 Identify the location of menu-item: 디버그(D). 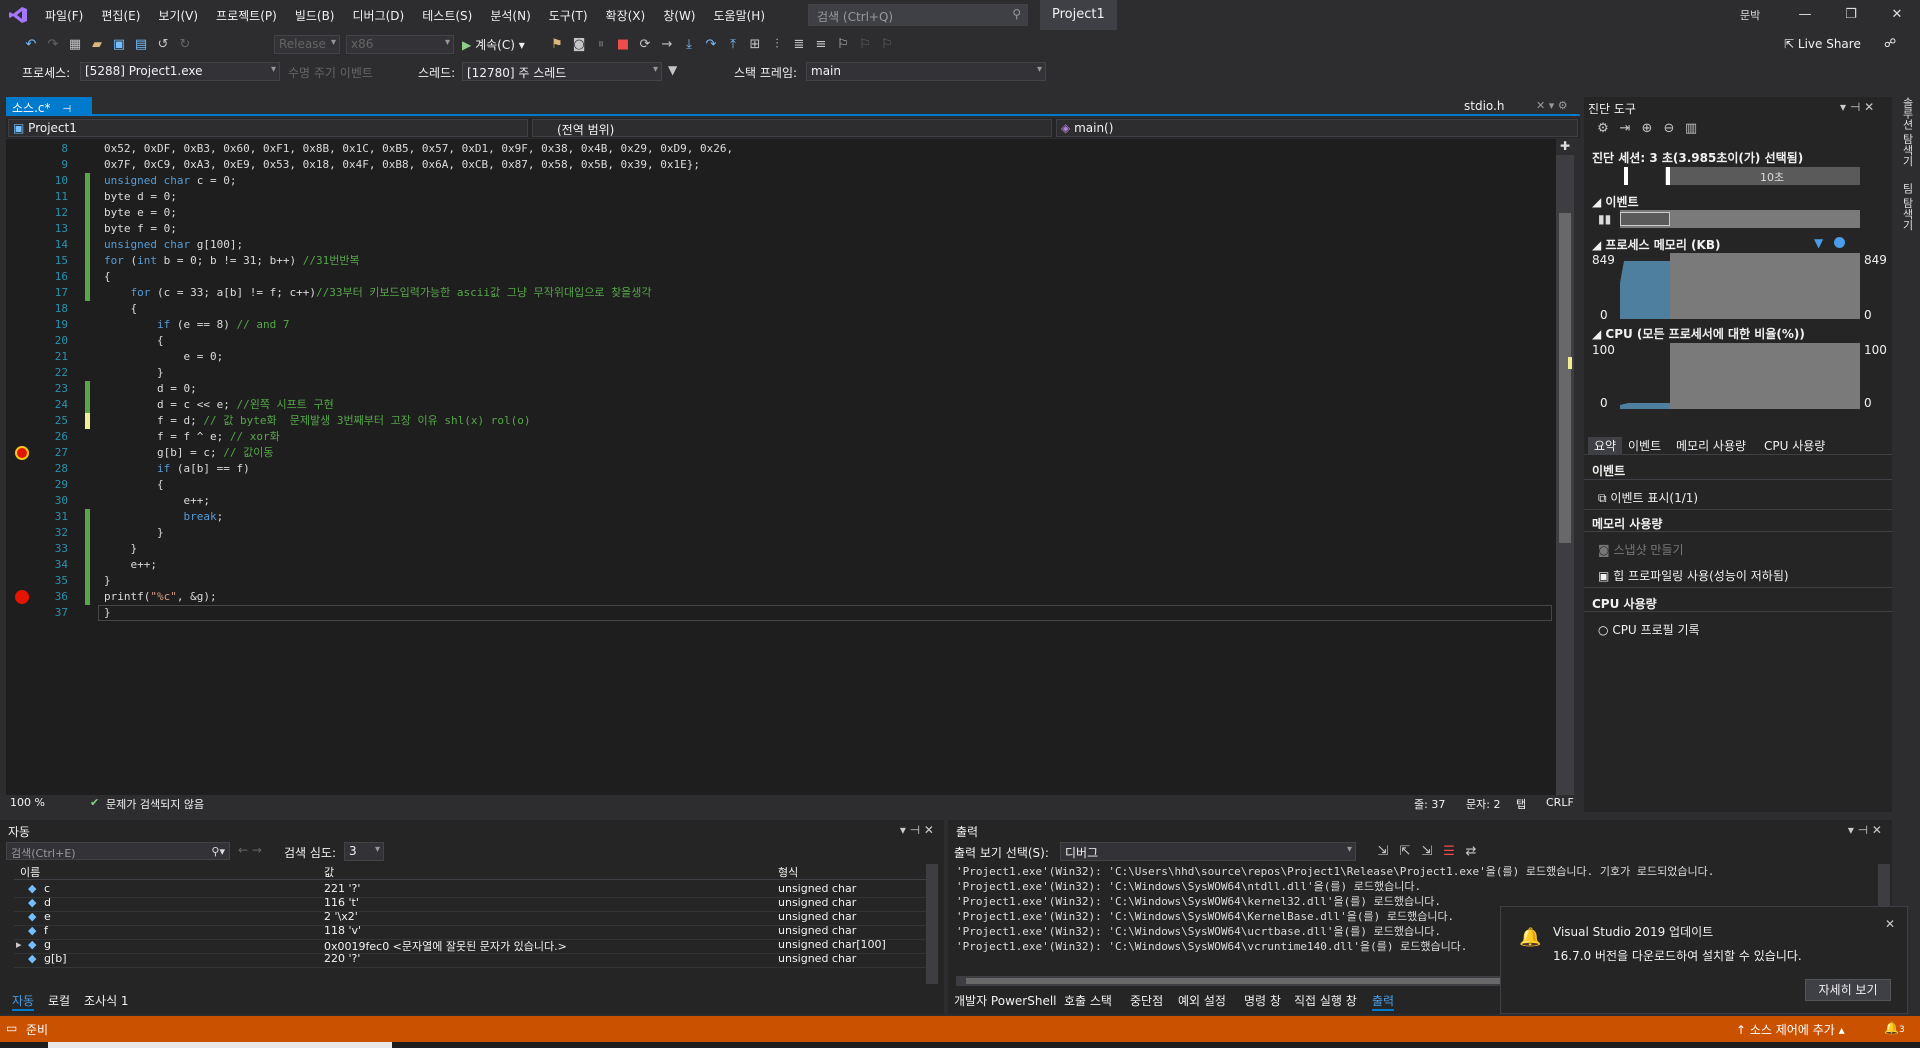
(379, 15).